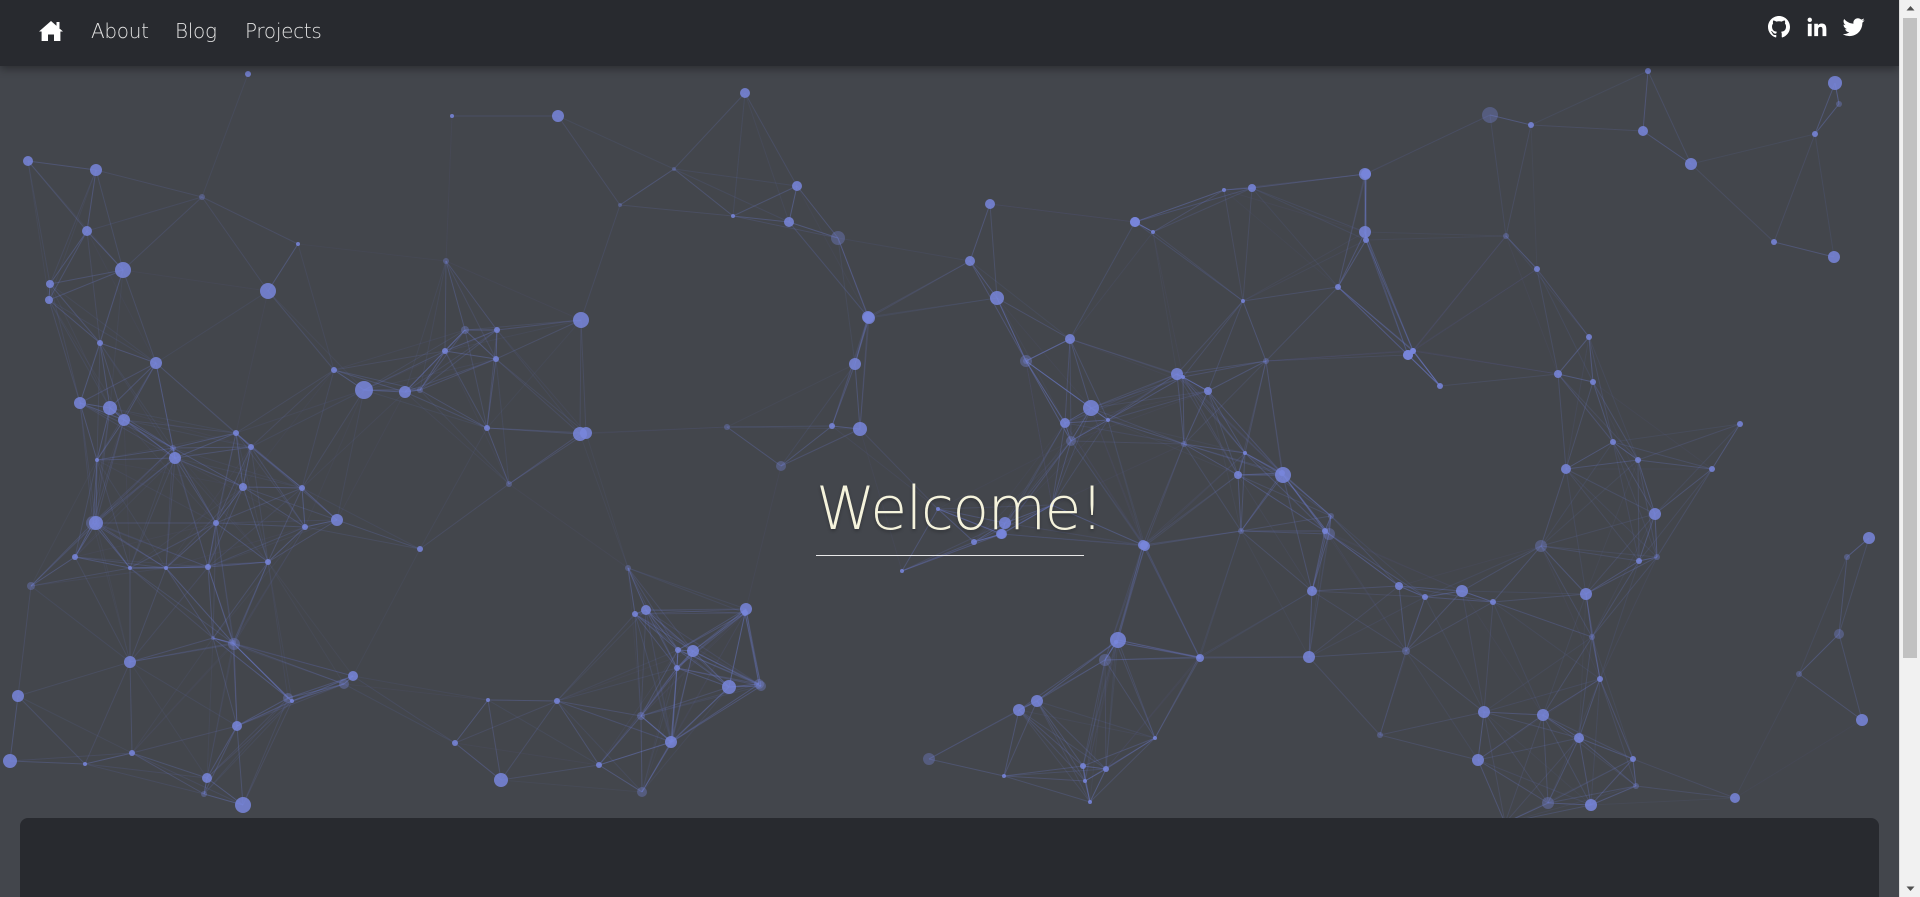 The width and height of the screenshot is (1920, 897). Describe the element at coordinates (1853, 27) in the screenshot. I see `twitter-icon` at that location.